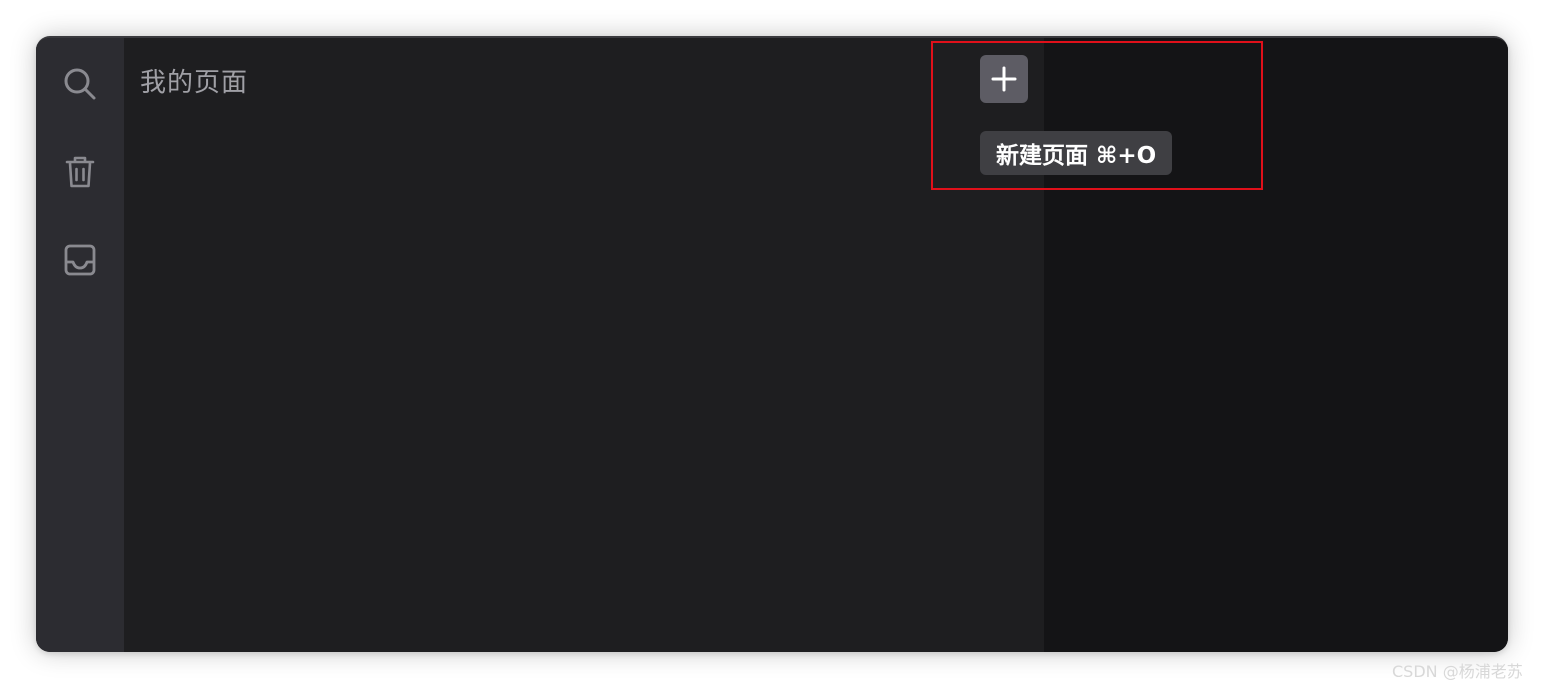  I want to click on inbox-icon, so click(80, 260).